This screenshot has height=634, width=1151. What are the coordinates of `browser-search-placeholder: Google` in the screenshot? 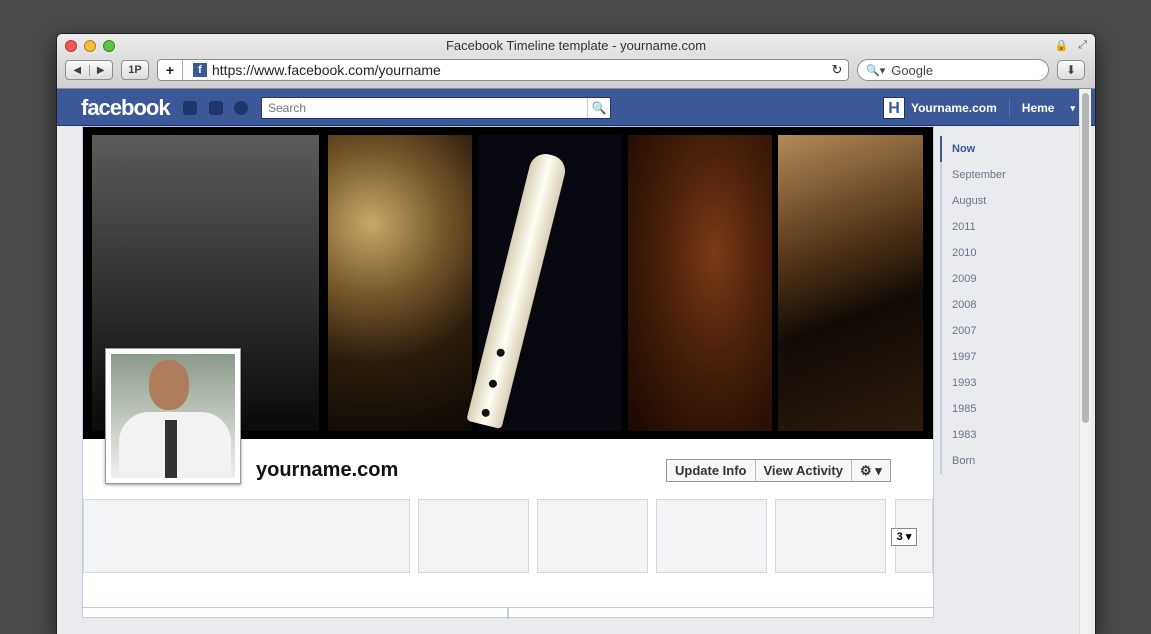 It's located at (912, 70).